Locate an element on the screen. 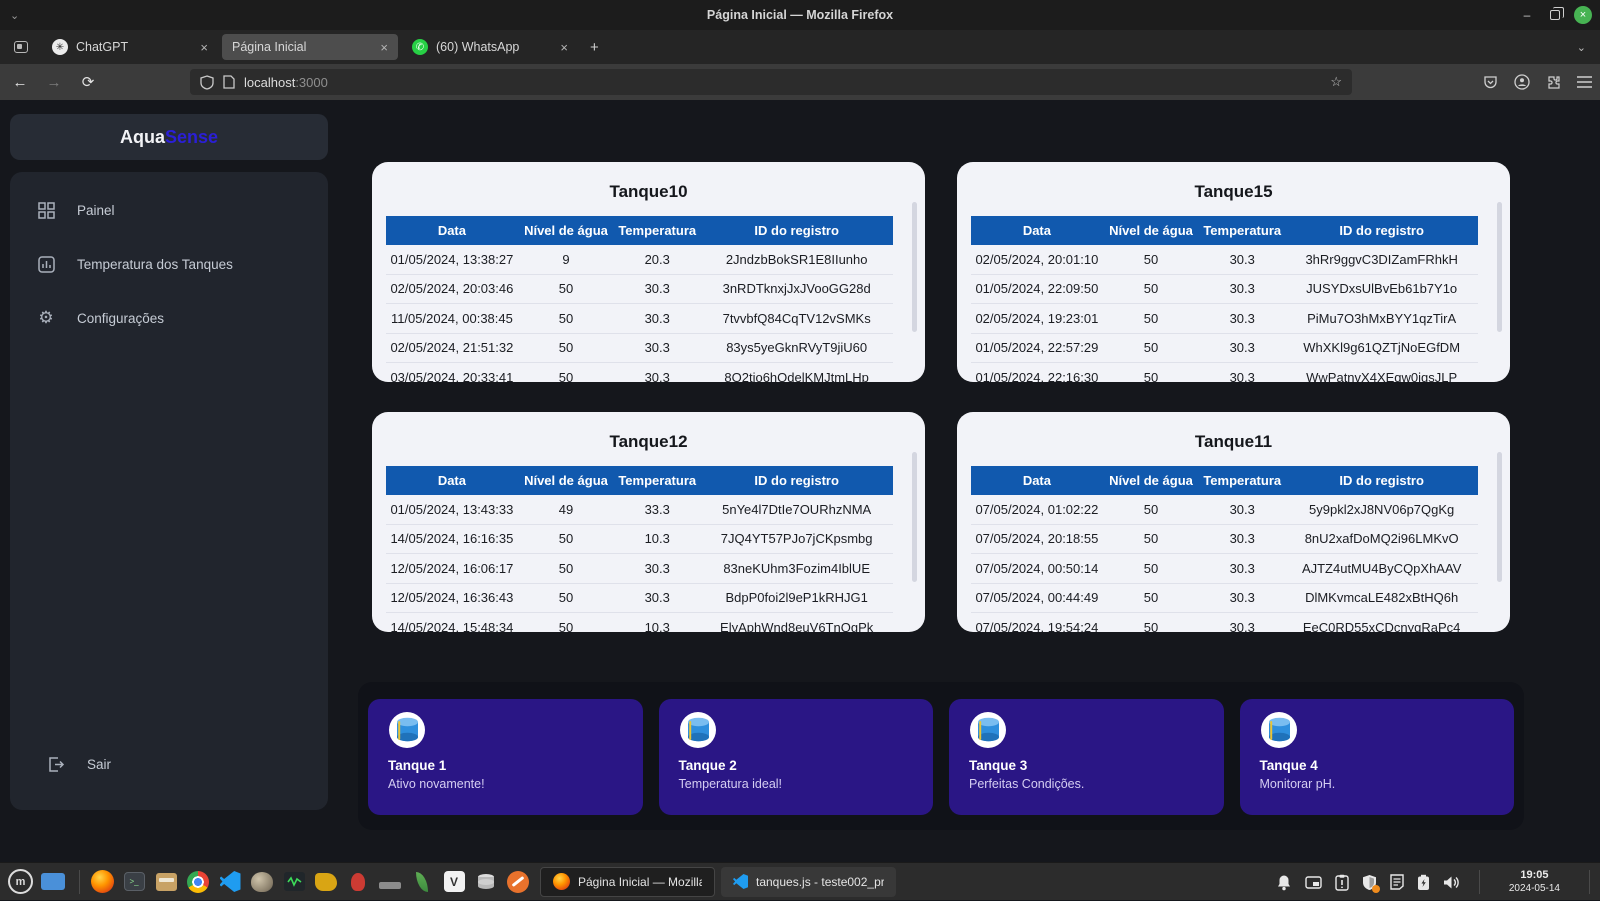  extensions-puzzle-icon is located at coordinates (1553, 82).